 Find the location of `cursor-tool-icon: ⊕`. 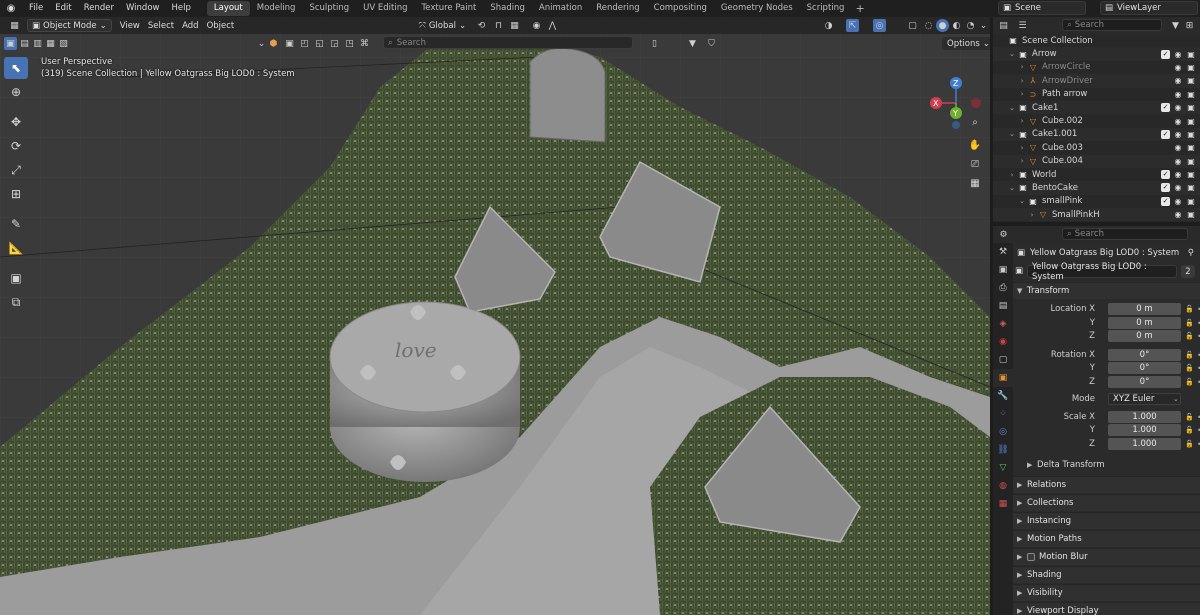

cursor-tool-icon: ⊕ is located at coordinates (16, 92).